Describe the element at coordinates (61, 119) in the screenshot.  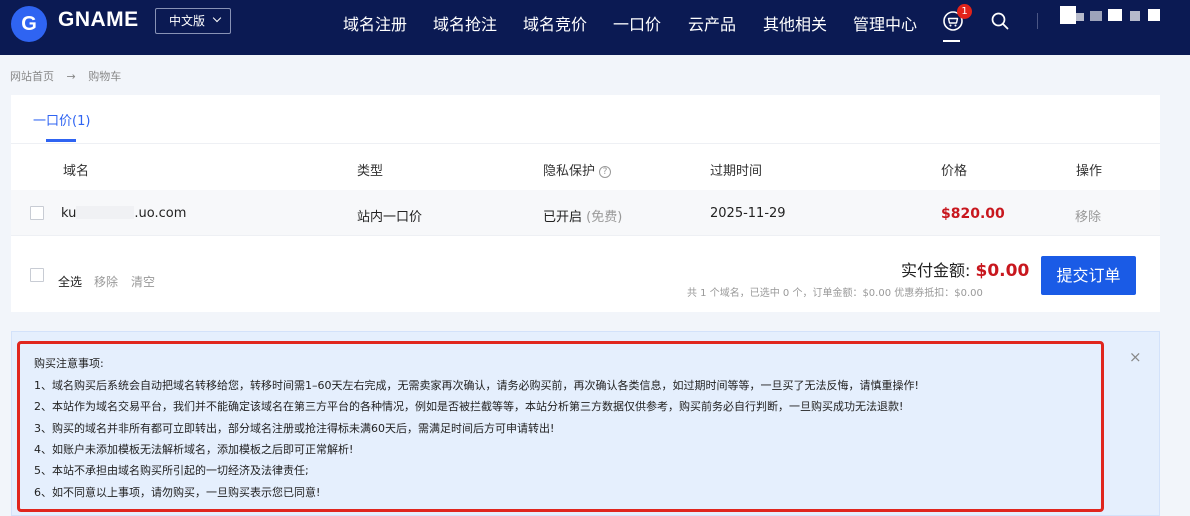
I see `tab-fixed-price: 一口价(1)` at that location.